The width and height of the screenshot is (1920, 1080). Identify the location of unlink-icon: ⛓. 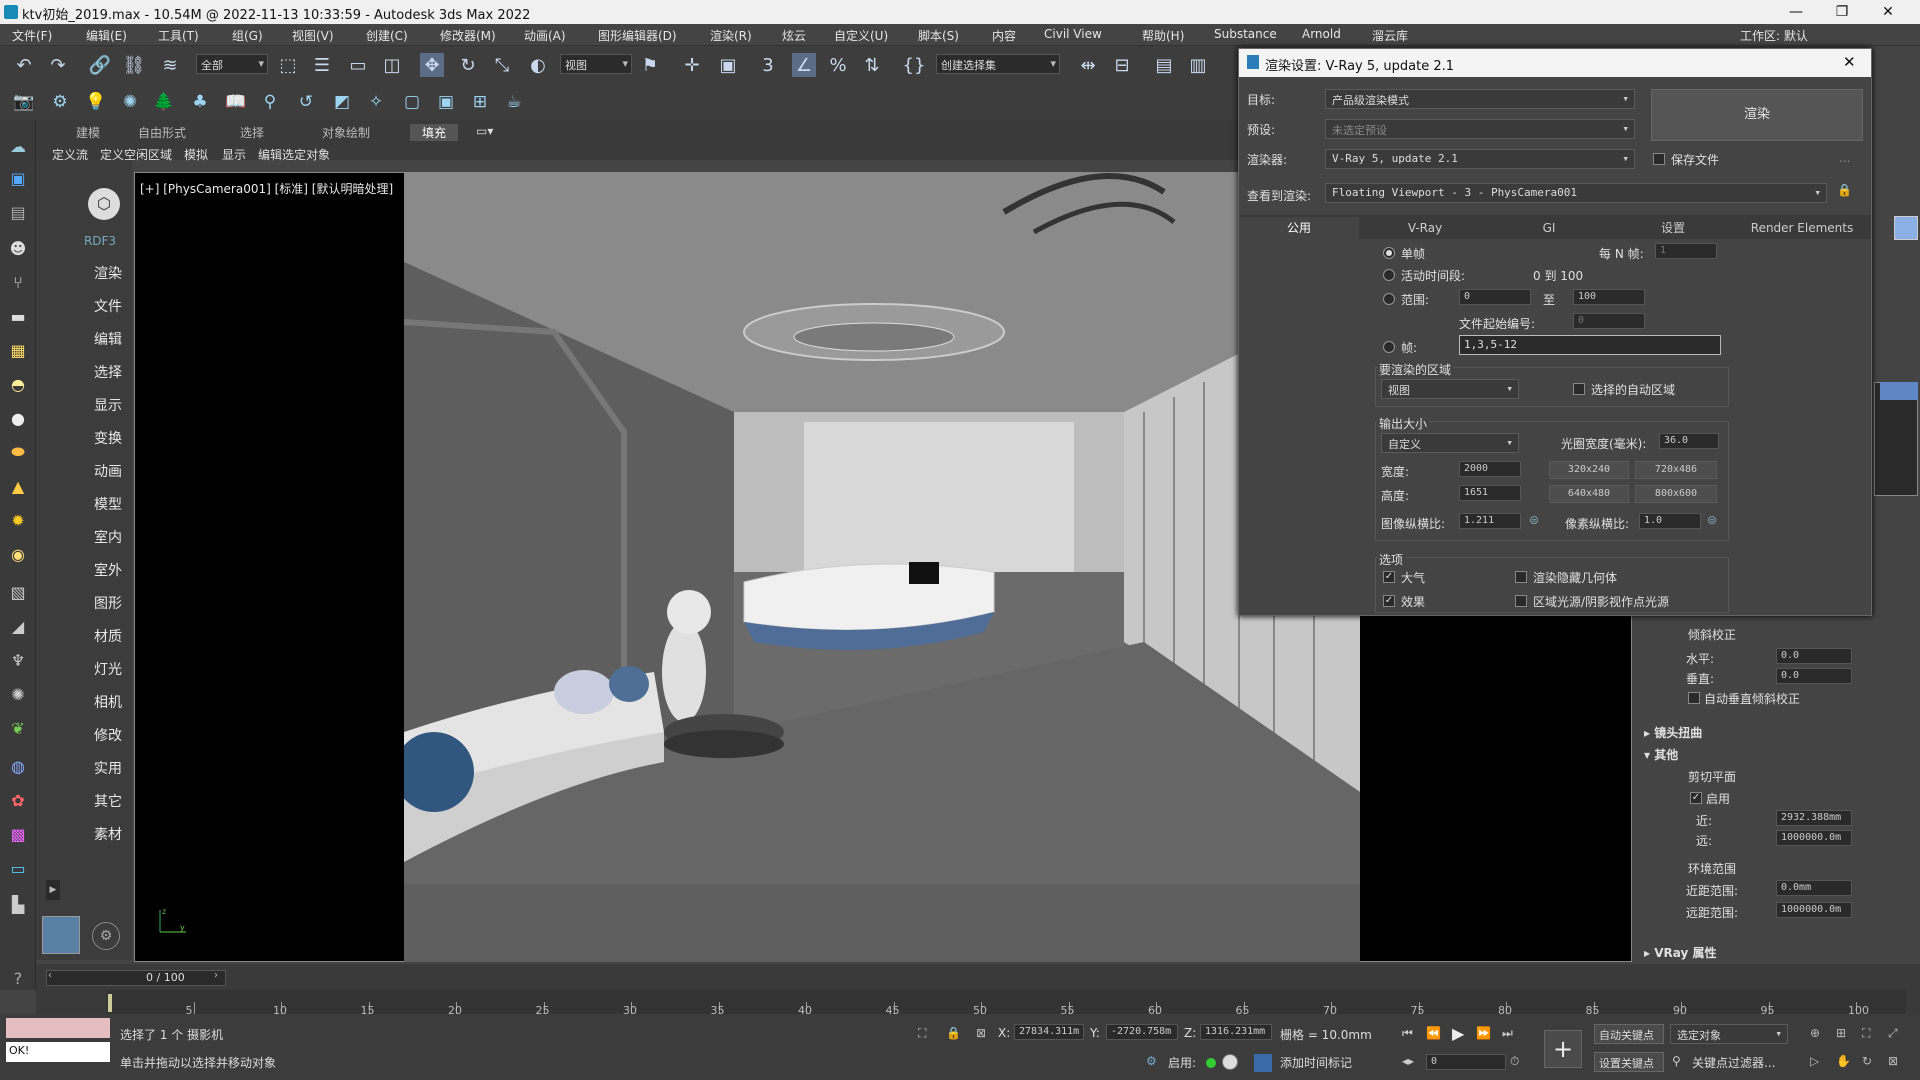
(134, 65).